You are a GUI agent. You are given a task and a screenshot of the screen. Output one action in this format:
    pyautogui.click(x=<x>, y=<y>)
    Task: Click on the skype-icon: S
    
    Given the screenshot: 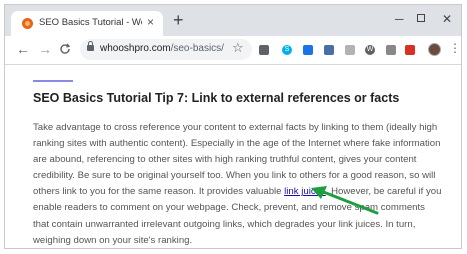 What is the action you would take?
    pyautogui.click(x=287, y=50)
    